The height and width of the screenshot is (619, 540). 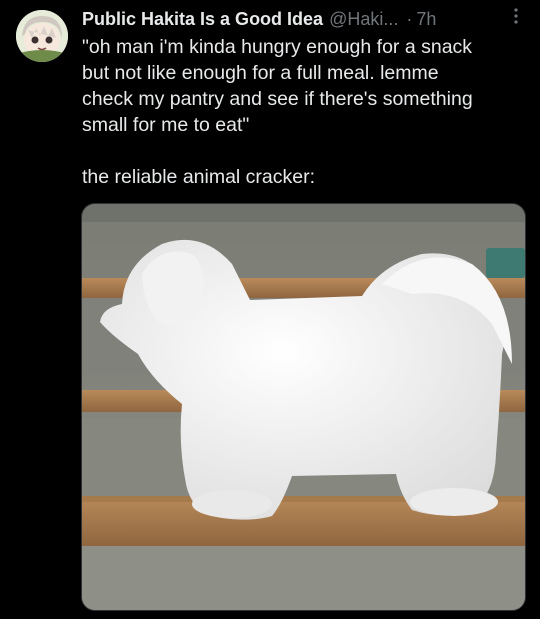 I want to click on avatar, so click(x=42, y=36).